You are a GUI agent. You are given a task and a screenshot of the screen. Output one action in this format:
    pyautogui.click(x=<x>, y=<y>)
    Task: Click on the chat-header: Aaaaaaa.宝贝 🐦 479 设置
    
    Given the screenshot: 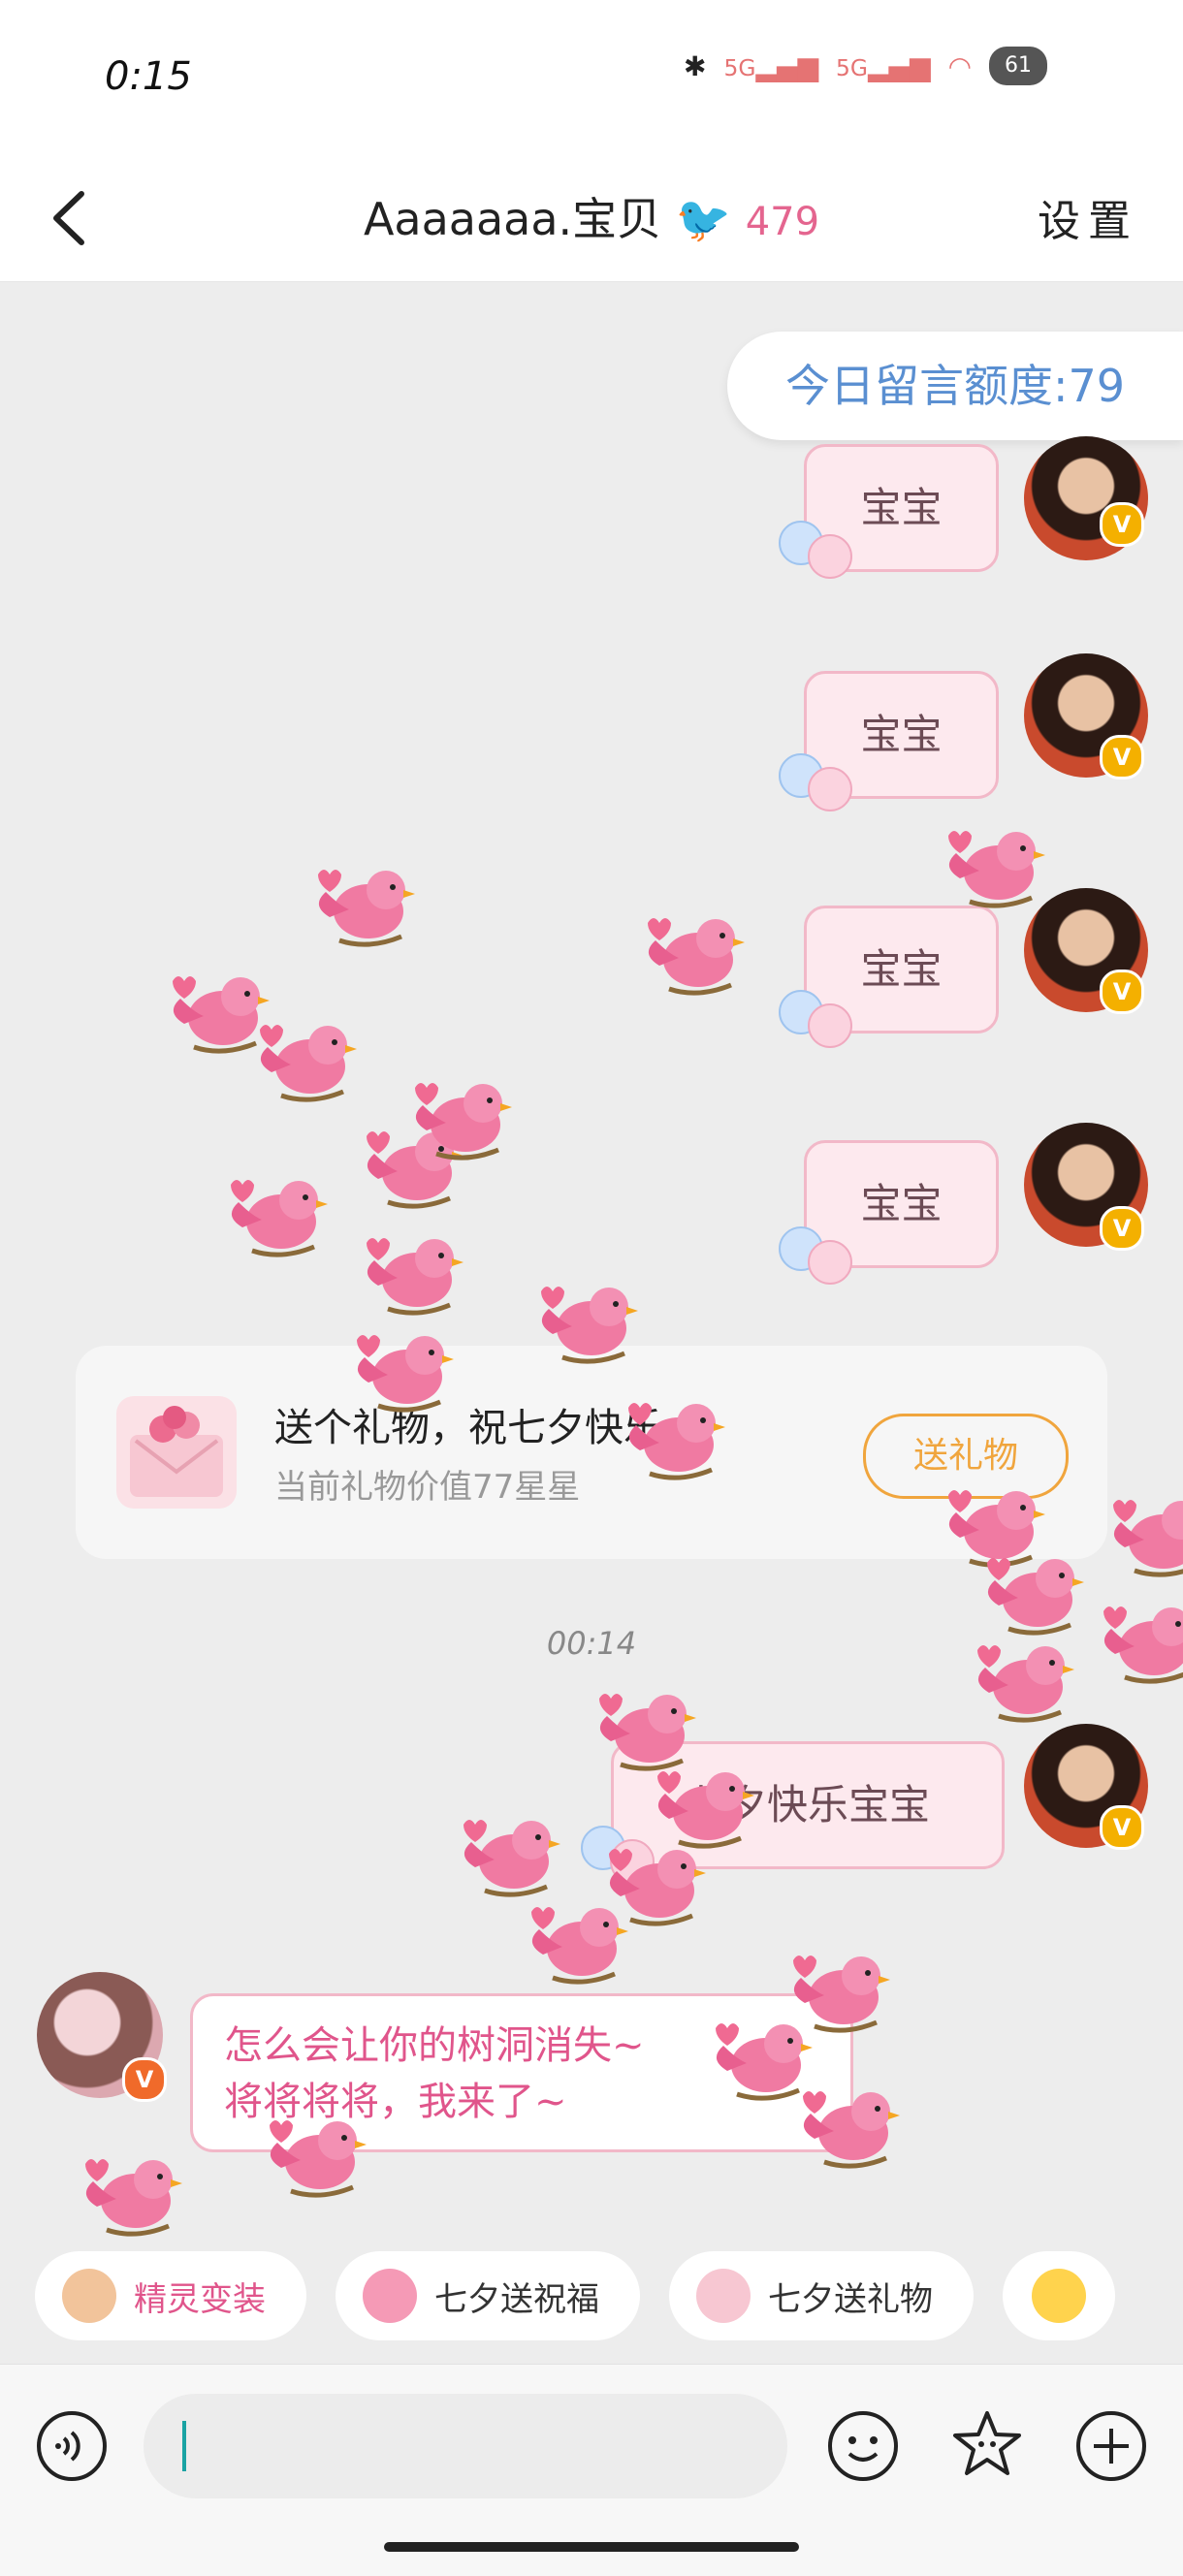 What is the action you would take?
    pyautogui.click(x=591, y=218)
    